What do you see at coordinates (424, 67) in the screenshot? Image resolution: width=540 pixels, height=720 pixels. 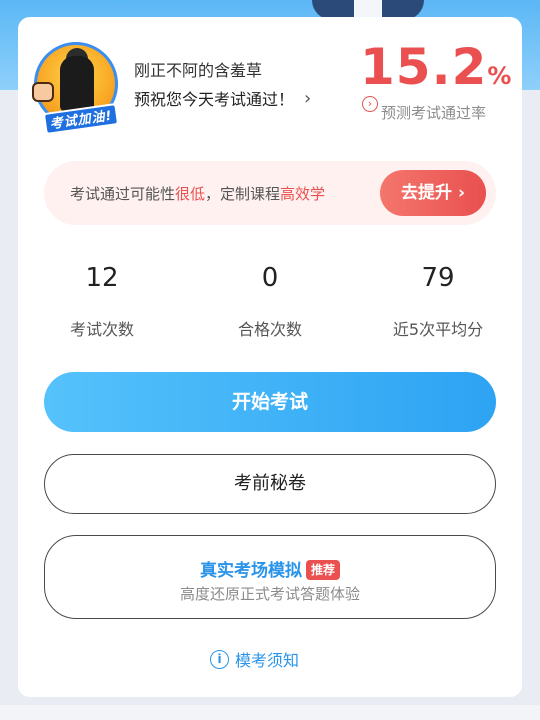 I see `pass-rate-value: 15.2` at bounding box center [424, 67].